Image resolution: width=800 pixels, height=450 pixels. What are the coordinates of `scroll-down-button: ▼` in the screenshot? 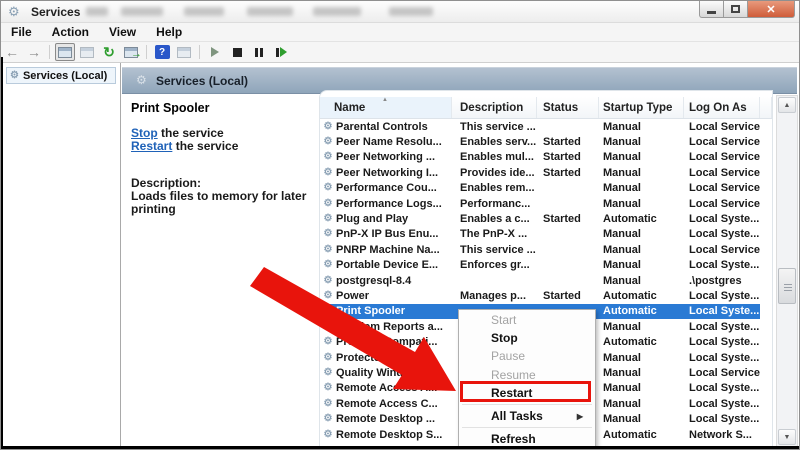 It's located at (787, 437).